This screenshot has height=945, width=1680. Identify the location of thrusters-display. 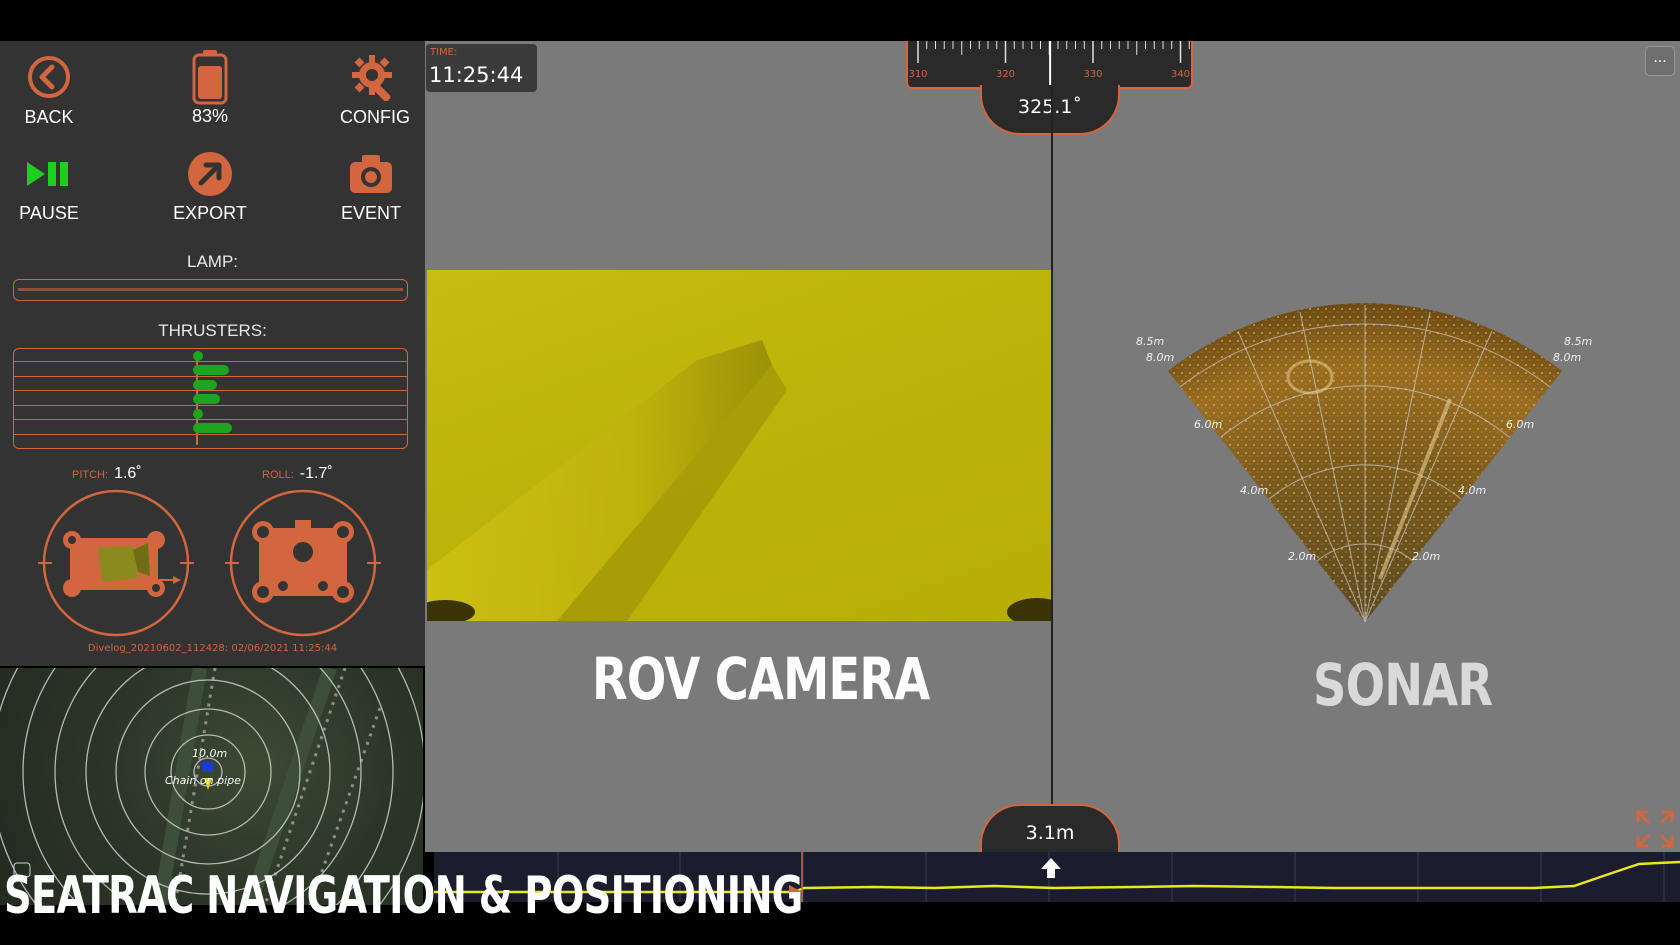
(210, 398).